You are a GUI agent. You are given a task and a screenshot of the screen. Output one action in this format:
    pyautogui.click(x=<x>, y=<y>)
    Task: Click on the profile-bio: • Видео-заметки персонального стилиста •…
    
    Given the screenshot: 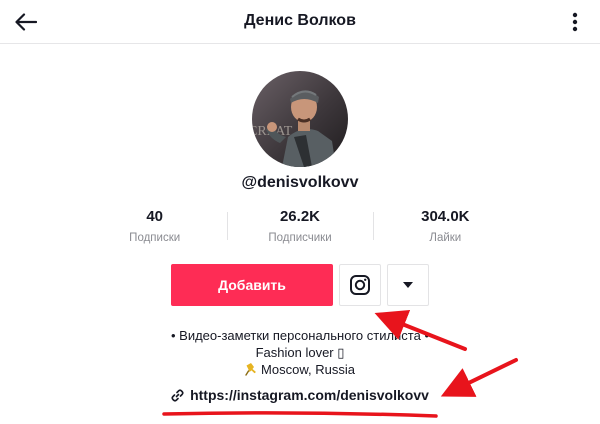 What is the action you would take?
    pyautogui.click(x=300, y=352)
    